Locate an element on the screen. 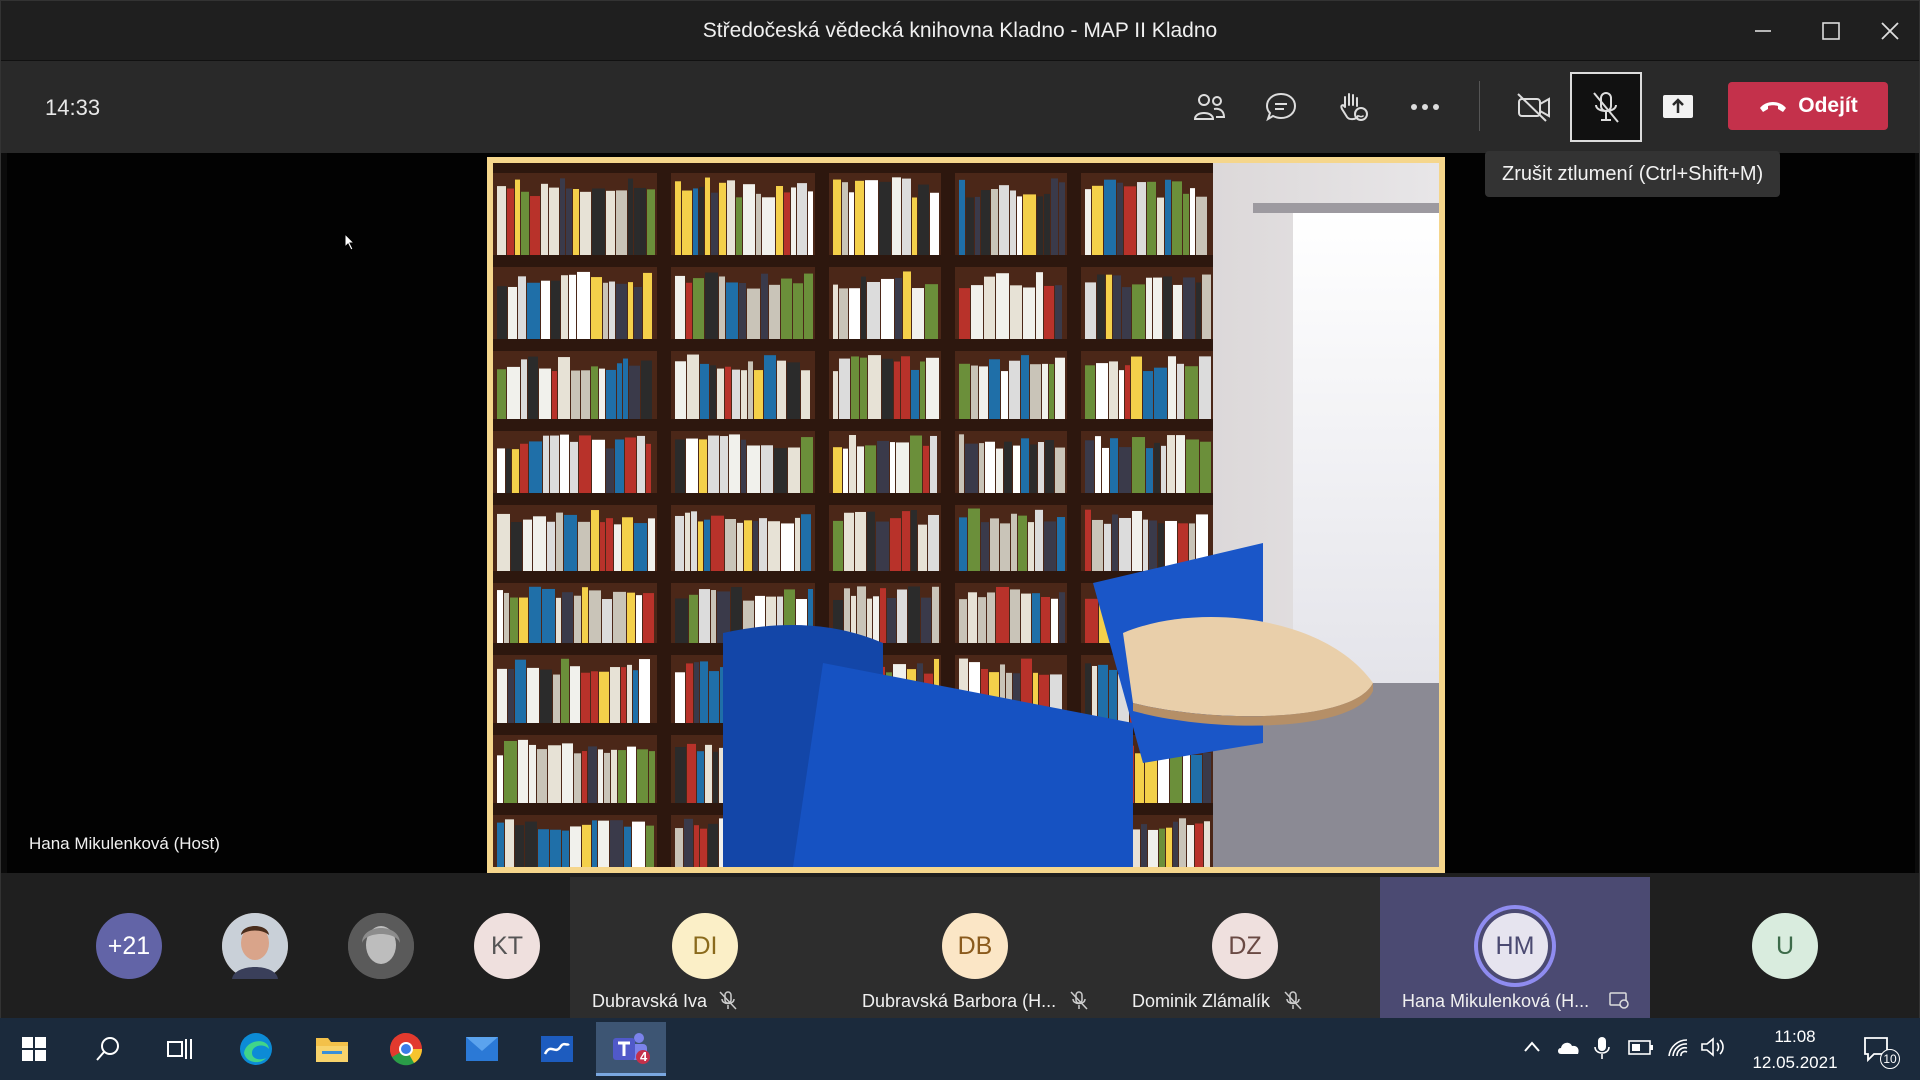  more-actions-button is located at coordinates (1425, 107).